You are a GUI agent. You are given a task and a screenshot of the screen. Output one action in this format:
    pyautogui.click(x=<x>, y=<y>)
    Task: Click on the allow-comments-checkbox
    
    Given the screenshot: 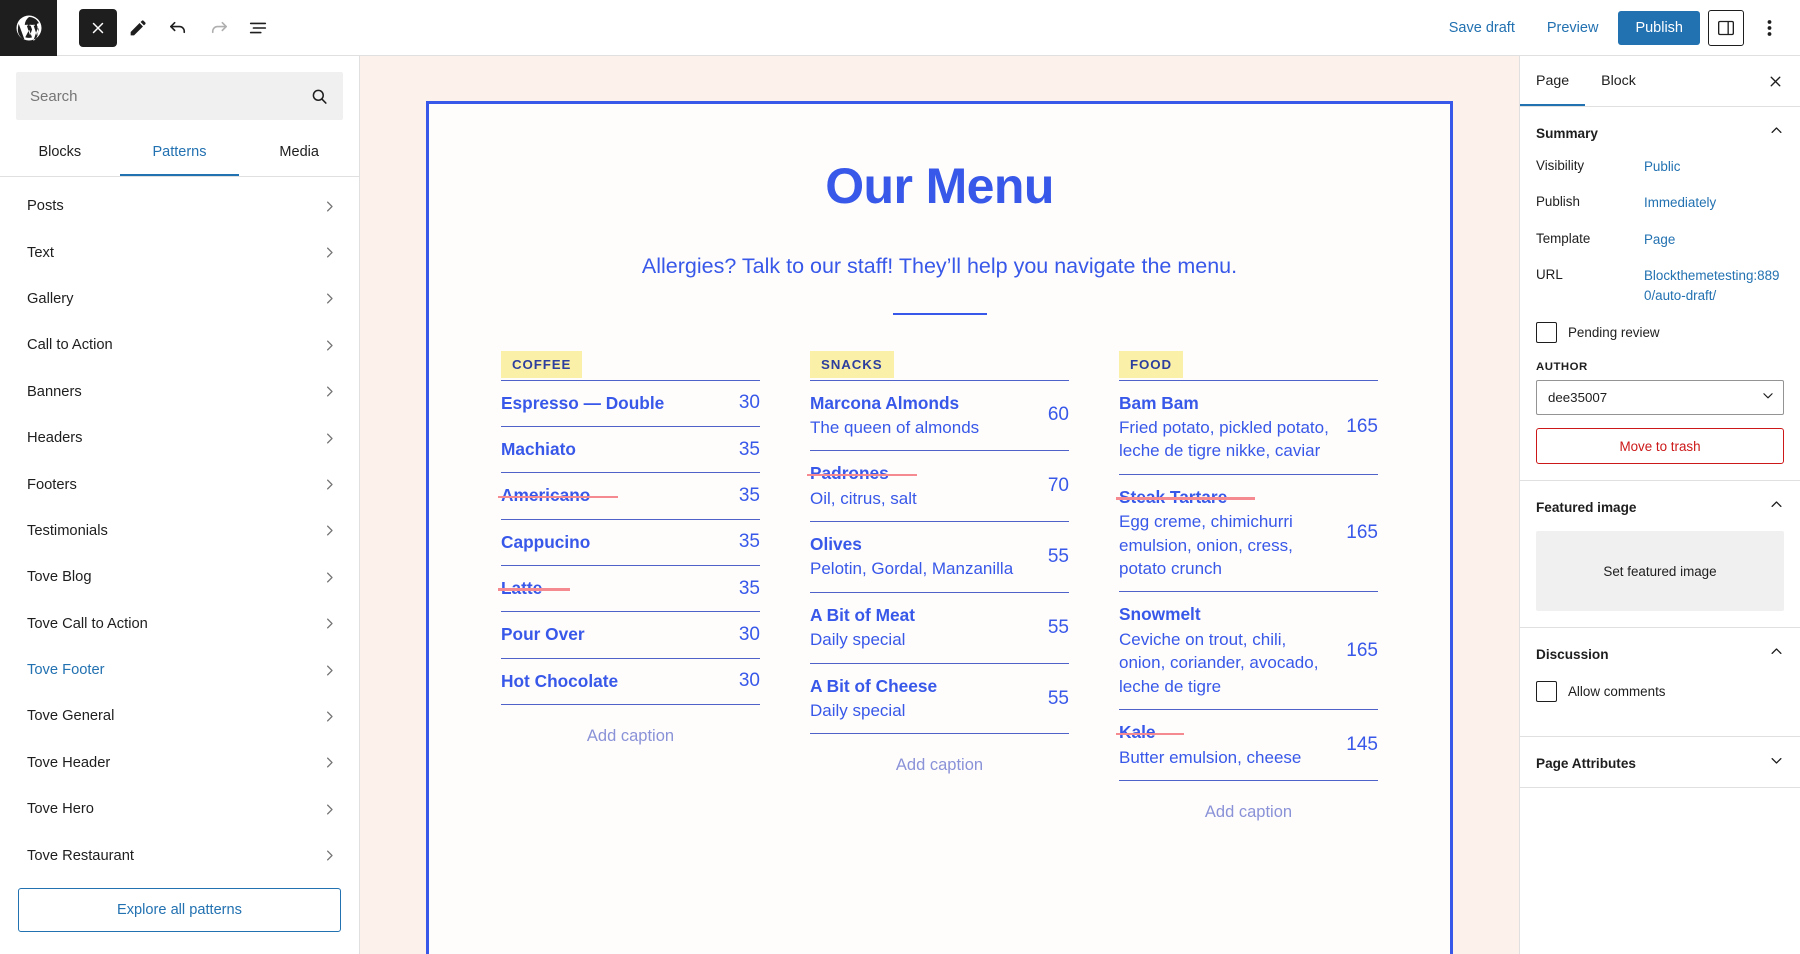 What is the action you would take?
    pyautogui.click(x=1546, y=692)
    